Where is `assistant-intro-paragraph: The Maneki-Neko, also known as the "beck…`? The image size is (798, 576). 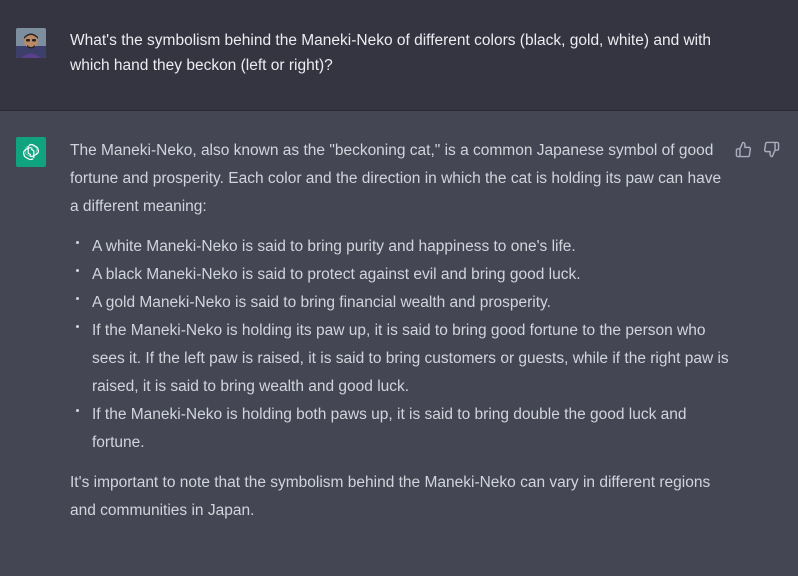 assistant-intro-paragraph: The Maneki-Neko, also known as the "beck… is located at coordinates (396, 178).